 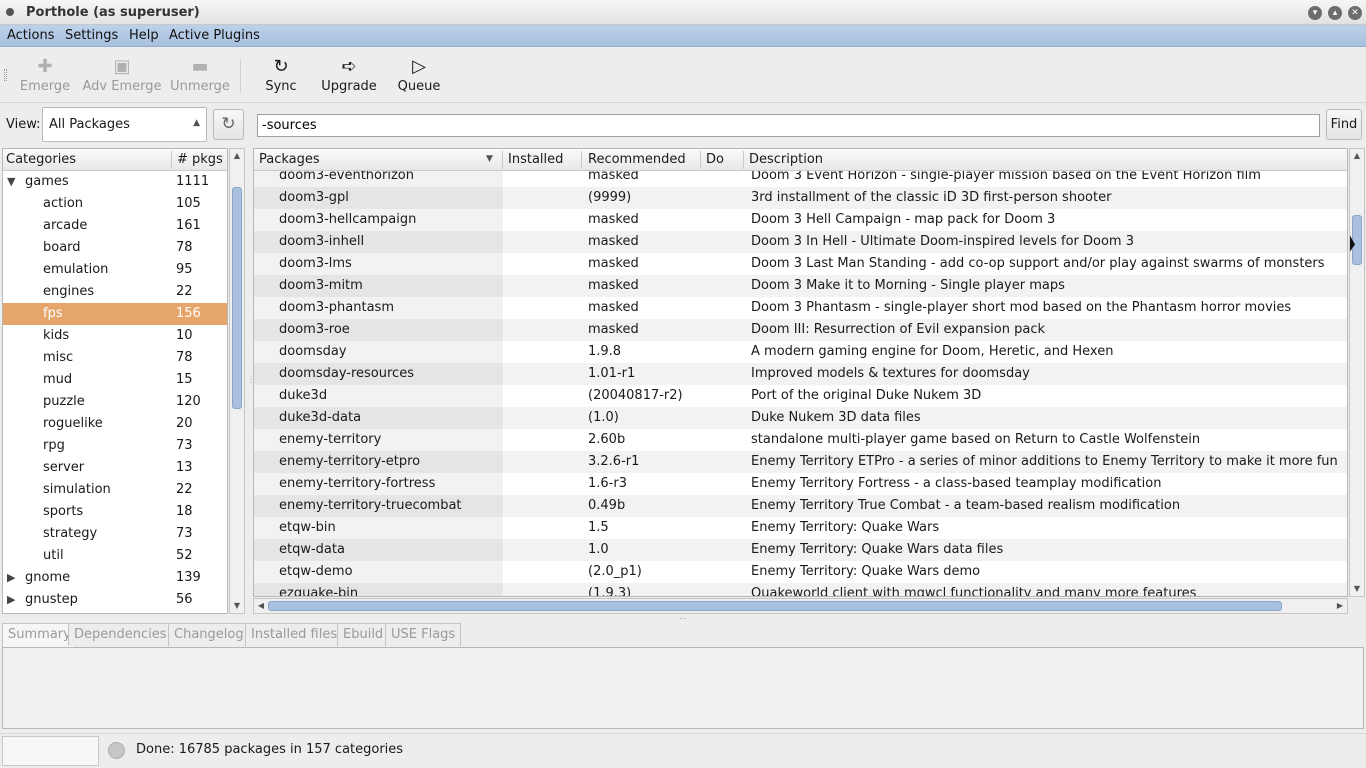 I want to click on queue-button: ▷ Queue, so click(x=419, y=77).